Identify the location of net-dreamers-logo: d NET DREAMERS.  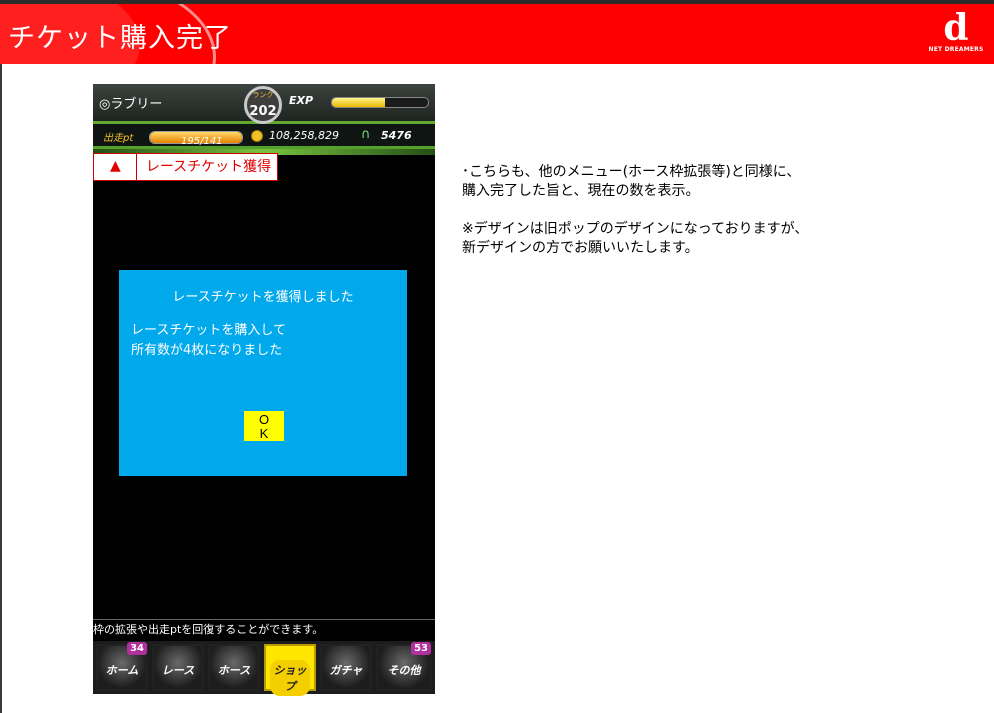
(956, 35).